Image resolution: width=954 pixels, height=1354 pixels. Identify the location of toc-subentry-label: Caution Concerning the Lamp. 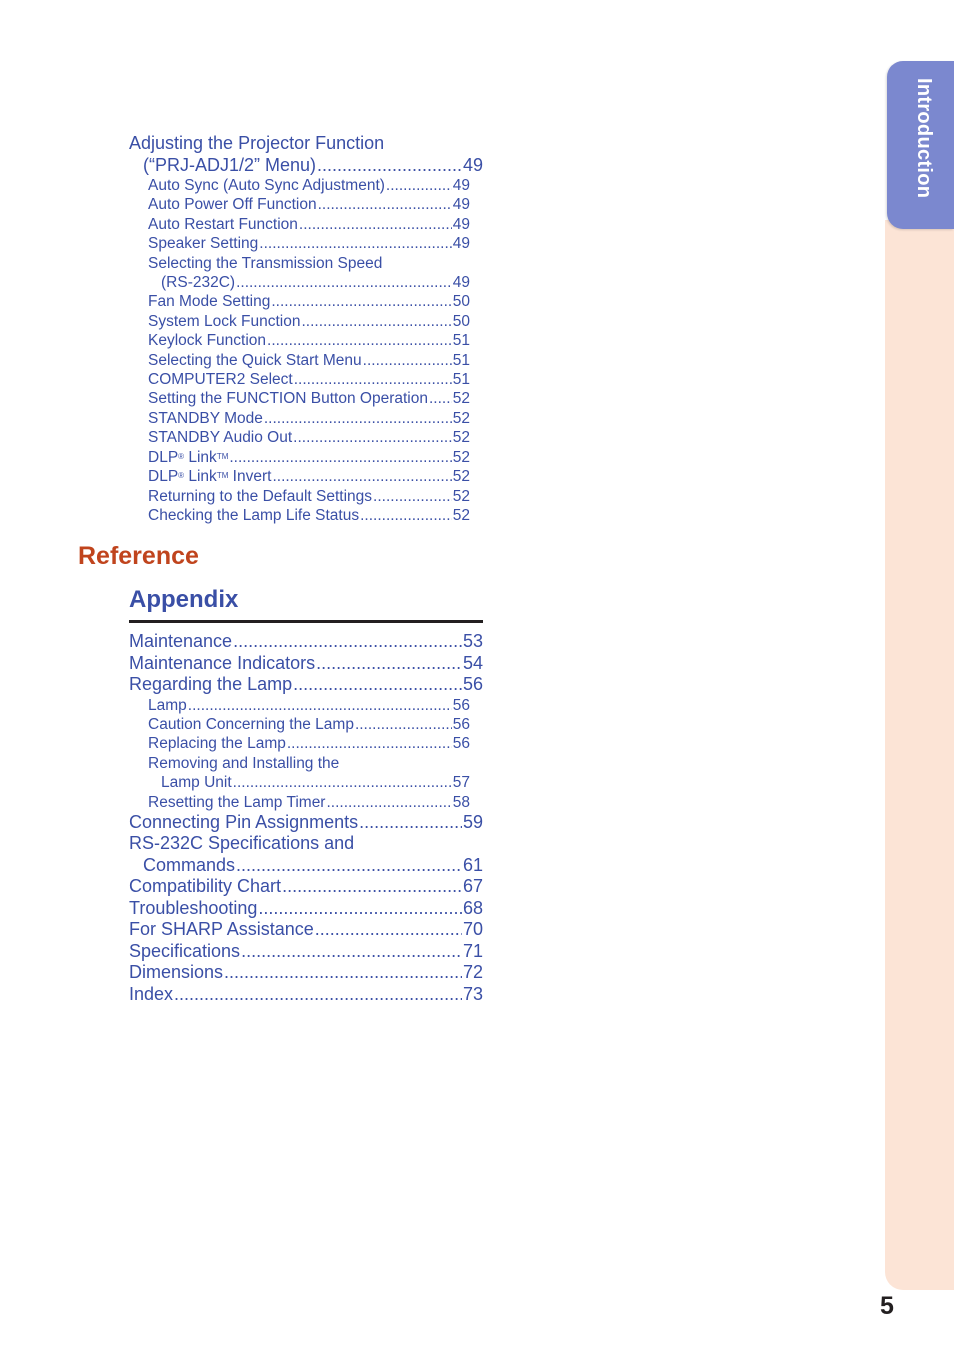
(251, 724).